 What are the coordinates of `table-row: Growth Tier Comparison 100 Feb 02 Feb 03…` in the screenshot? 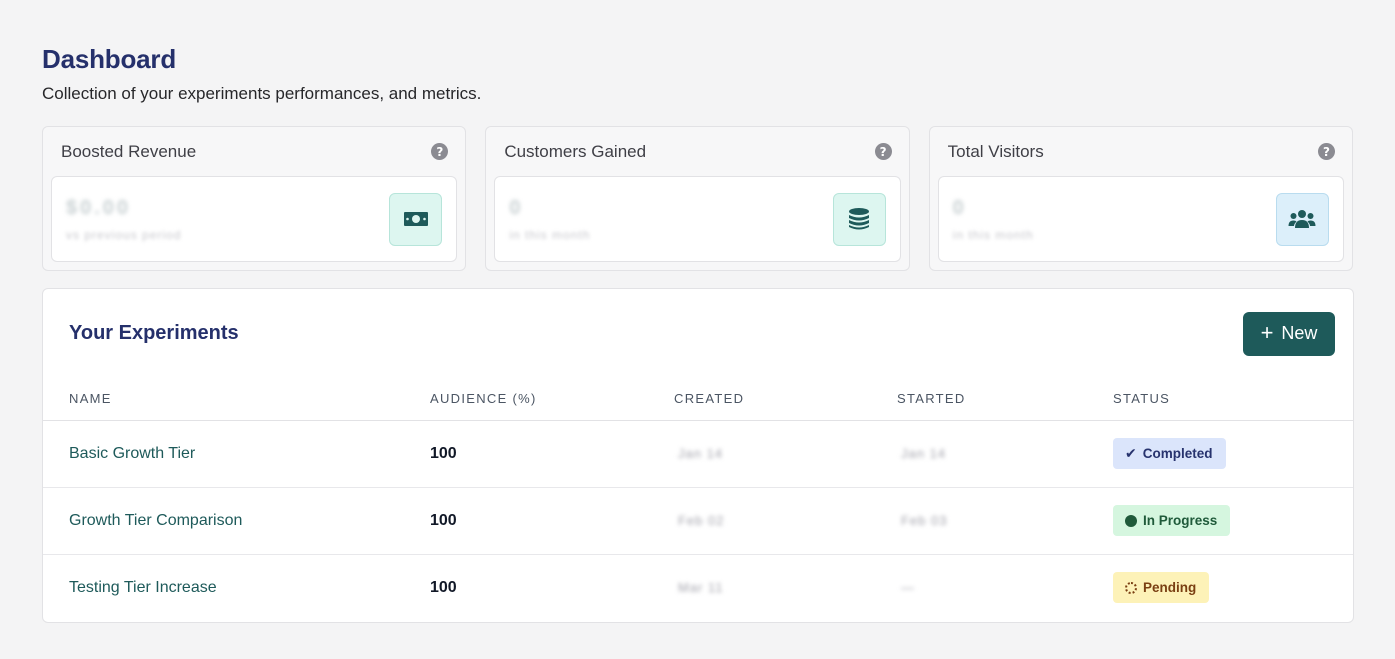 It's located at (698, 521).